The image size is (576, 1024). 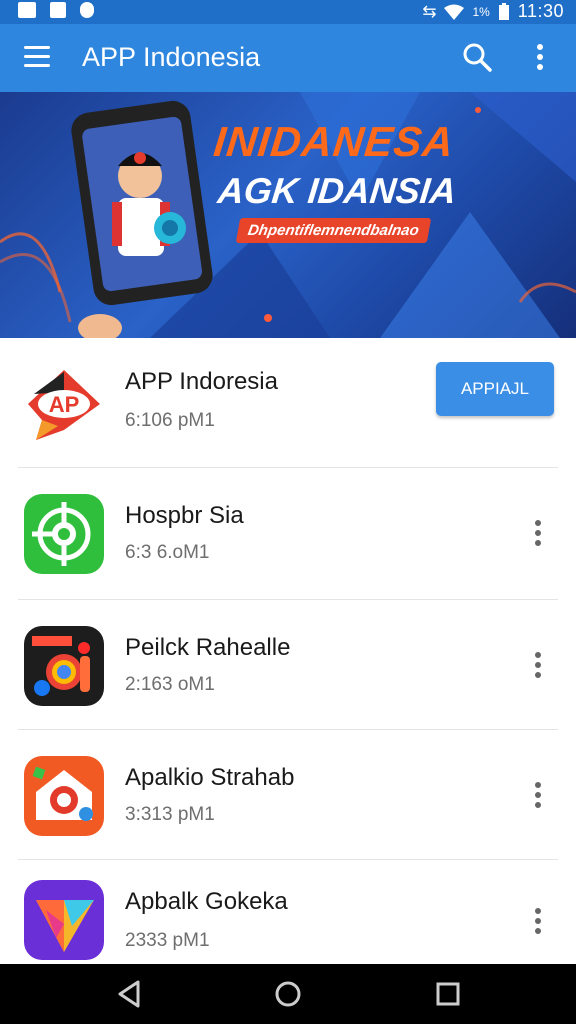 What do you see at coordinates (503, 11) in the screenshot?
I see `battery-icon` at bounding box center [503, 11].